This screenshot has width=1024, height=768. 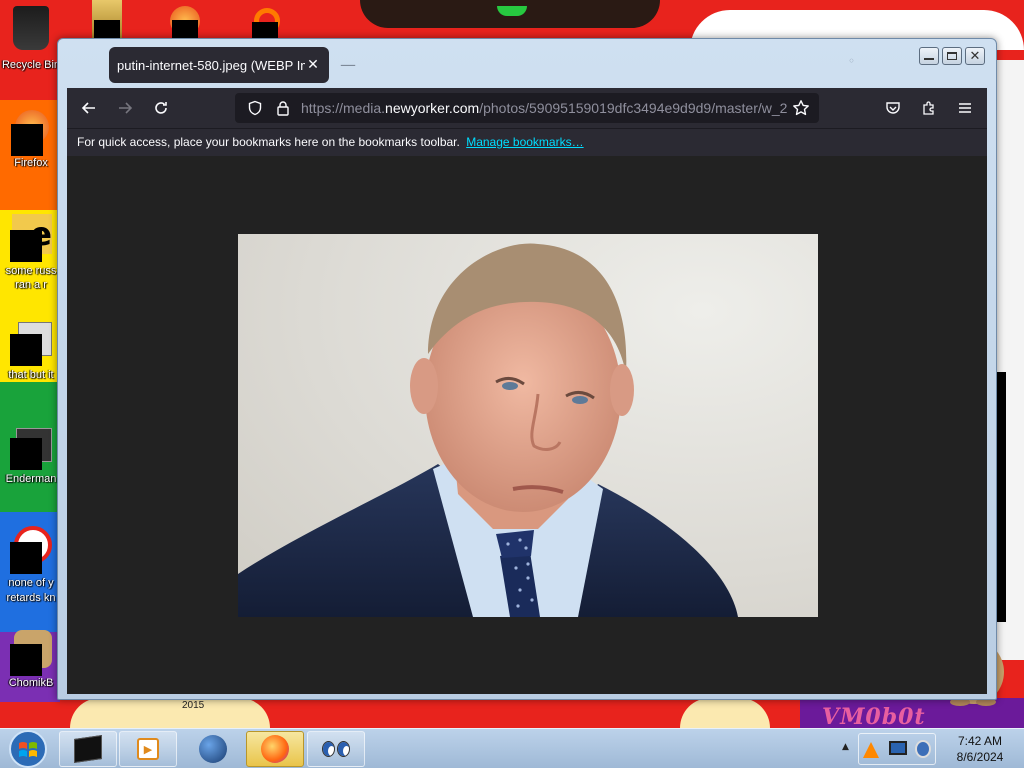 I want to click on desktop-icon-label: that but it, so click(x=31, y=375).